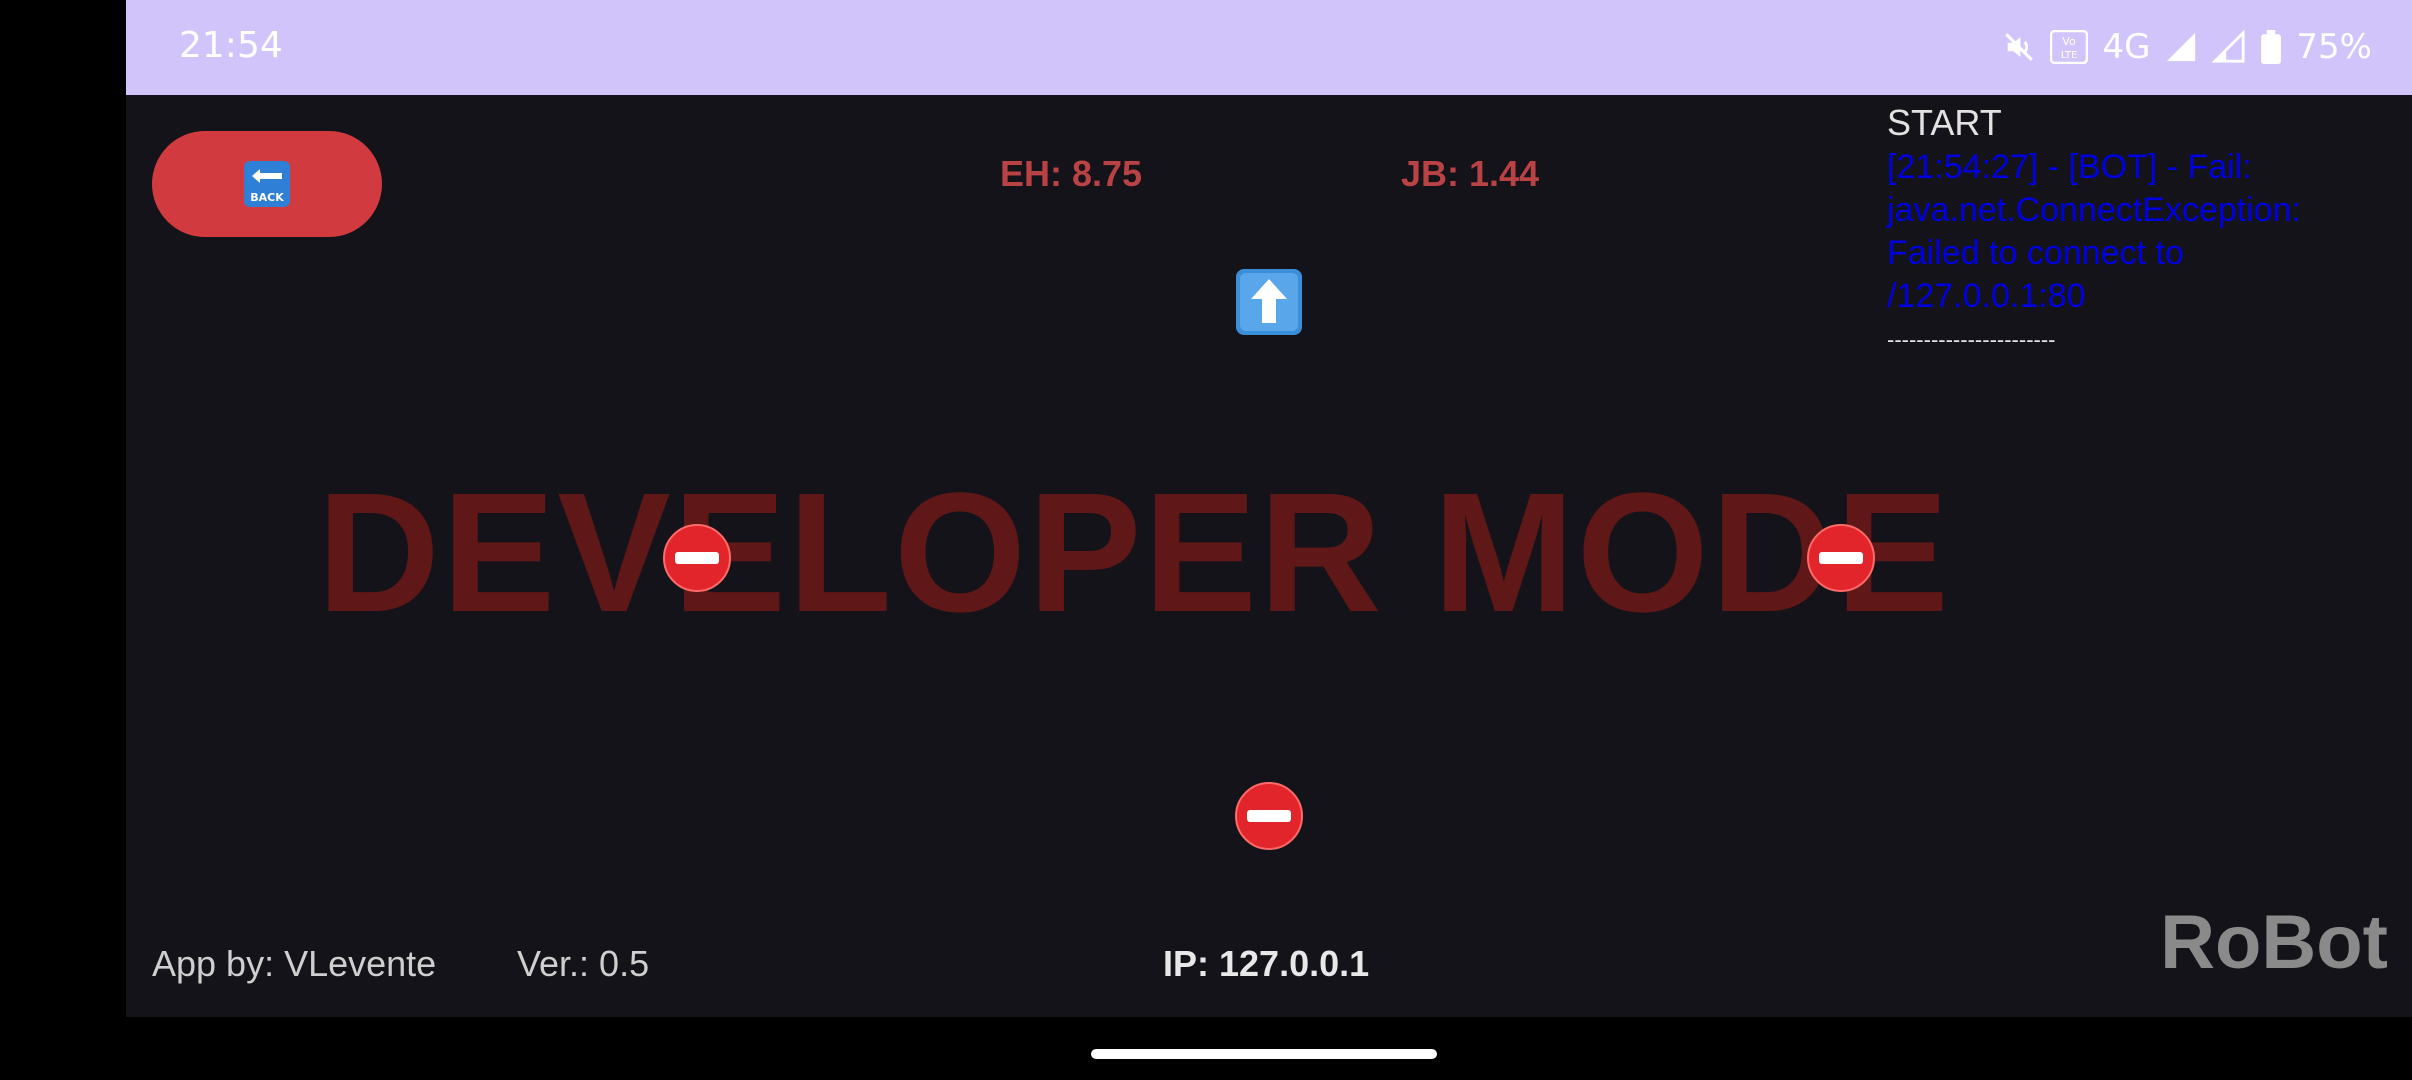  I want to click on volte-icon: Vo LTE, so click(2069, 47).